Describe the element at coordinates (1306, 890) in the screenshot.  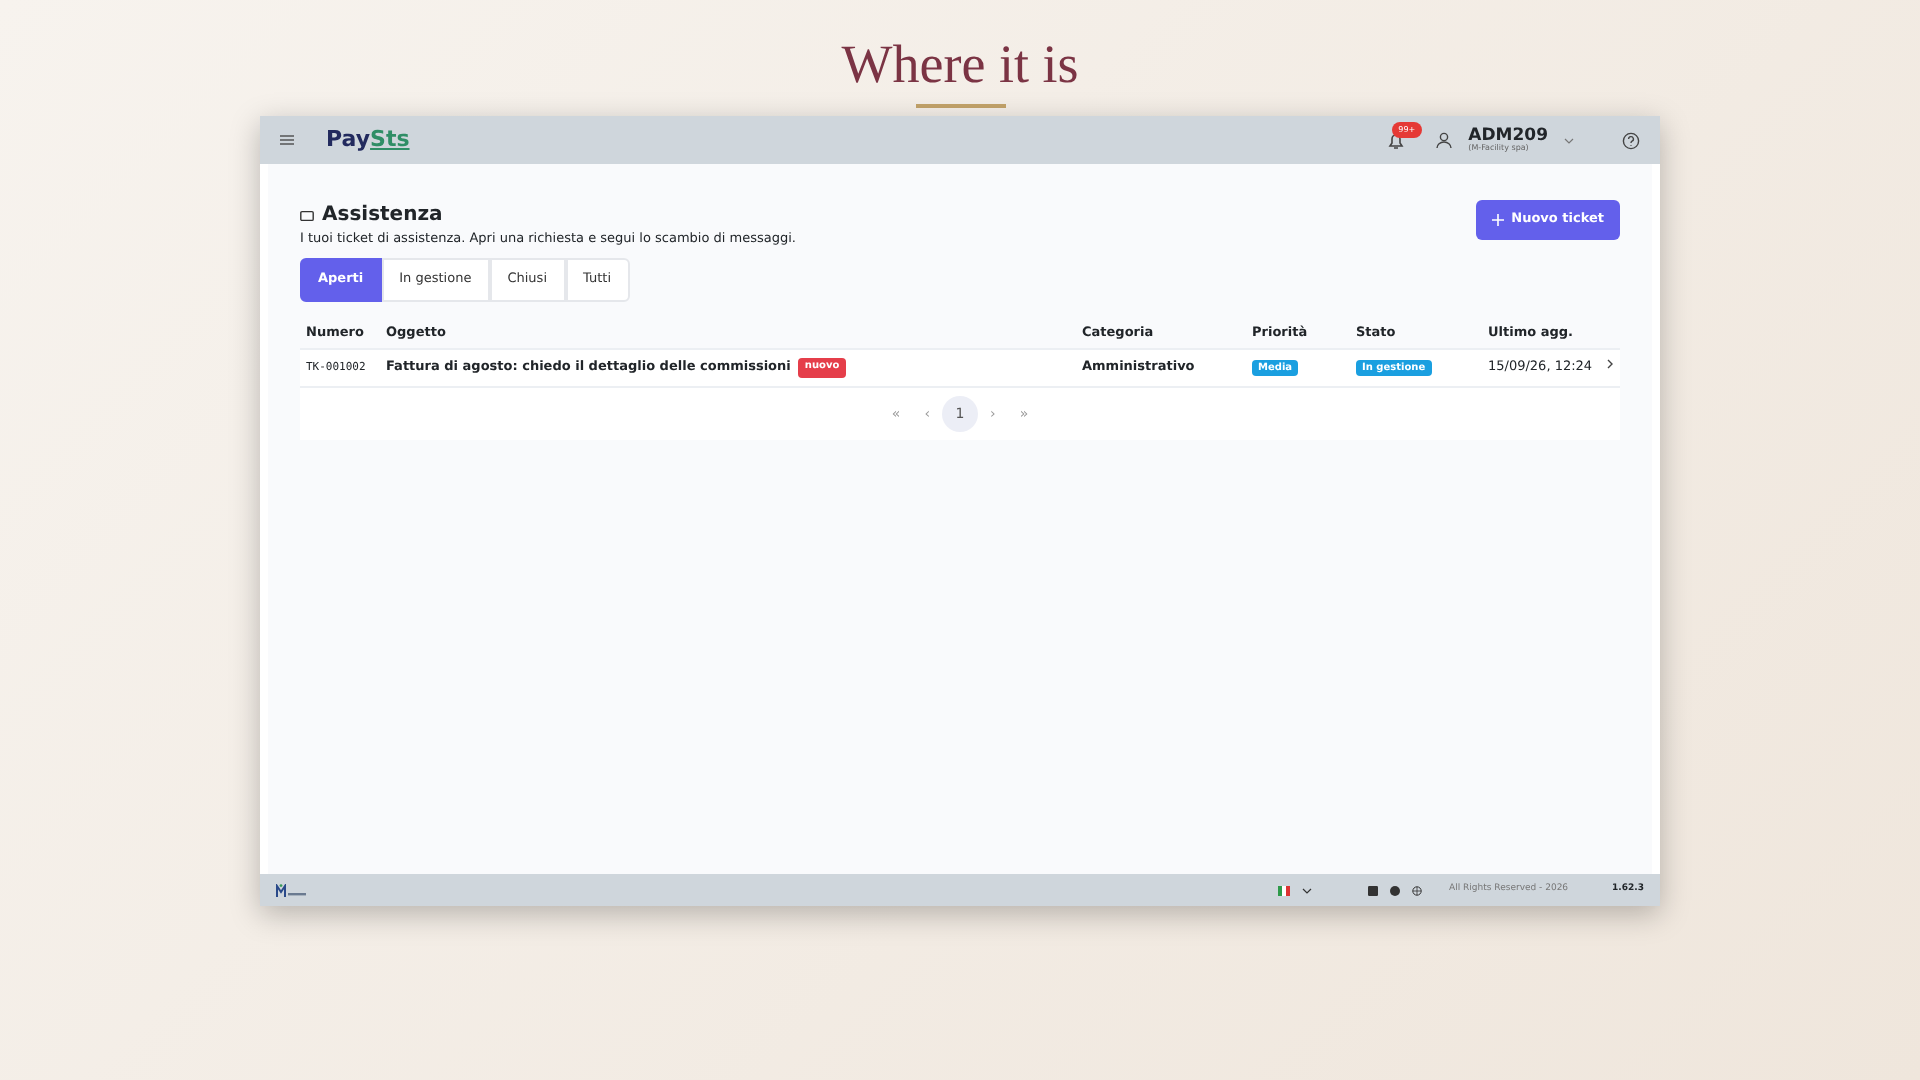
I see `chevron-down-icon` at that location.